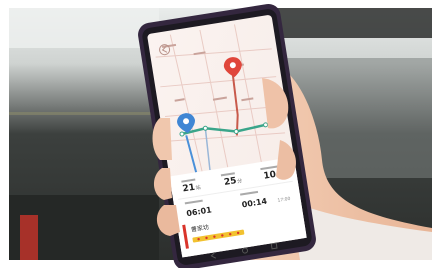 Image resolution: width=441 pixels, height=268 pixels. I want to click on background-red-object, so click(29, 237).